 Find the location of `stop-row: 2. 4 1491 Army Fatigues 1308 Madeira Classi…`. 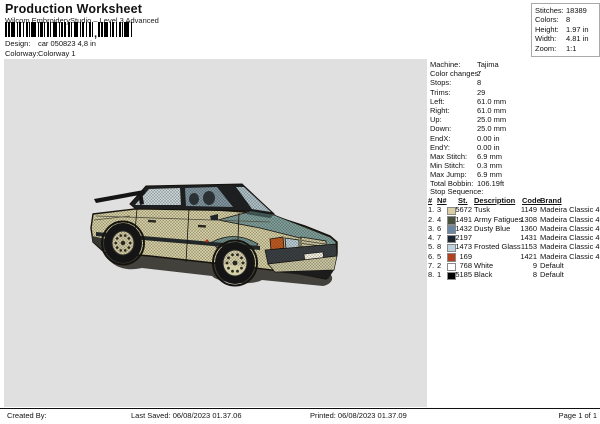

stop-row: 2. 4 1491 Army Fatigues 1308 Madeira Classi… is located at coordinates (514, 219).